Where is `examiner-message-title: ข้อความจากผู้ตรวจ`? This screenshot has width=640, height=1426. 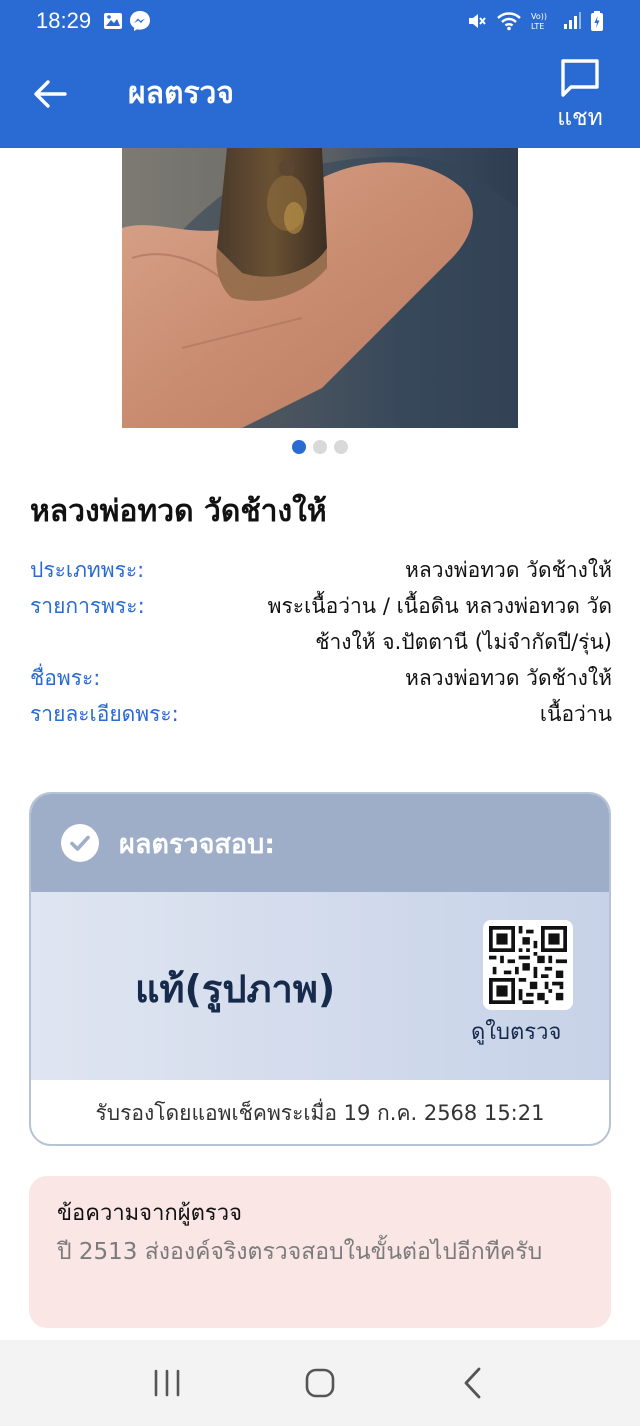
examiner-message-title: ข้อความจากผู้ตรวจ is located at coordinates (149, 1213).